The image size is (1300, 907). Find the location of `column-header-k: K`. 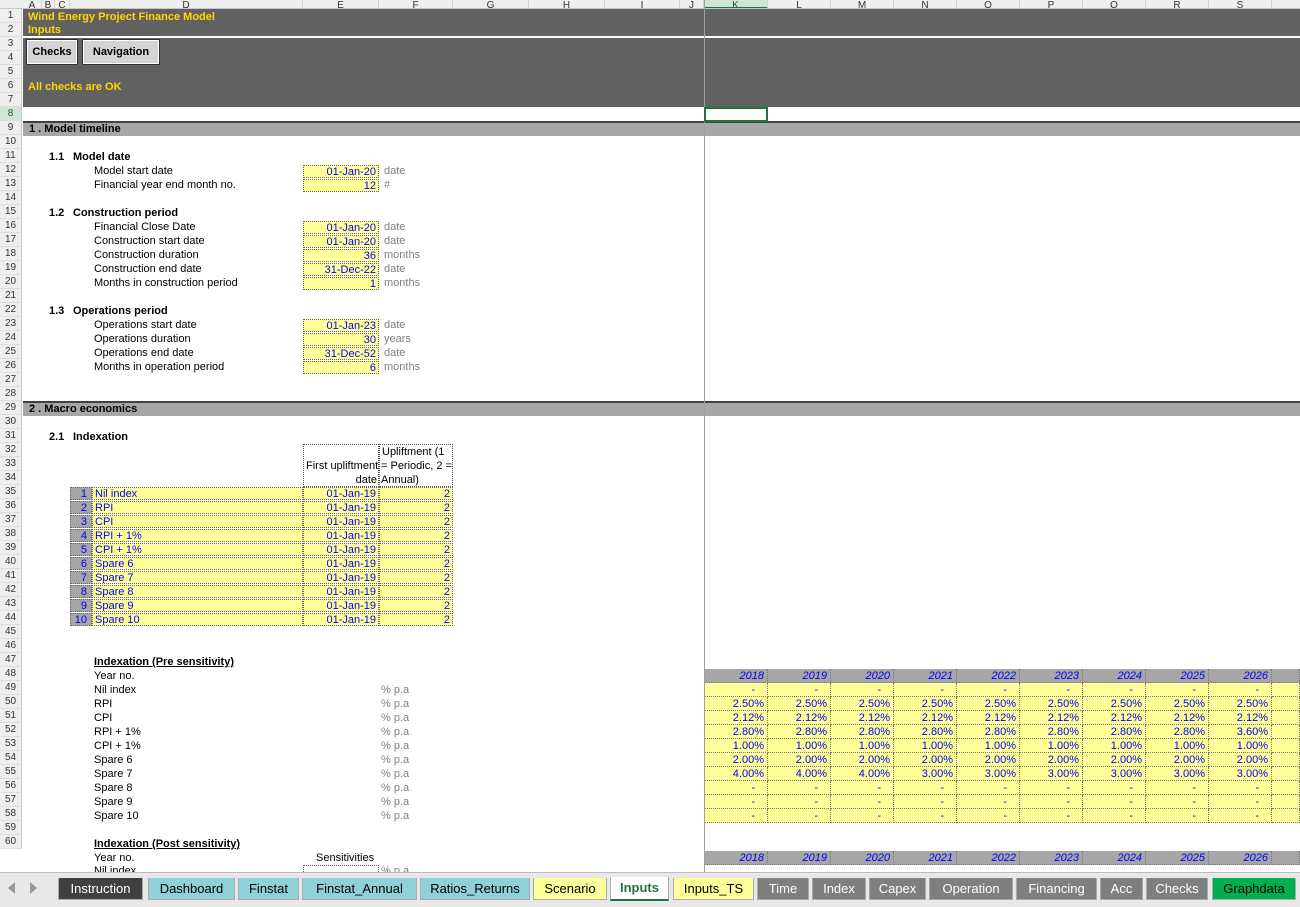

column-header-k: K is located at coordinates (736, 4).